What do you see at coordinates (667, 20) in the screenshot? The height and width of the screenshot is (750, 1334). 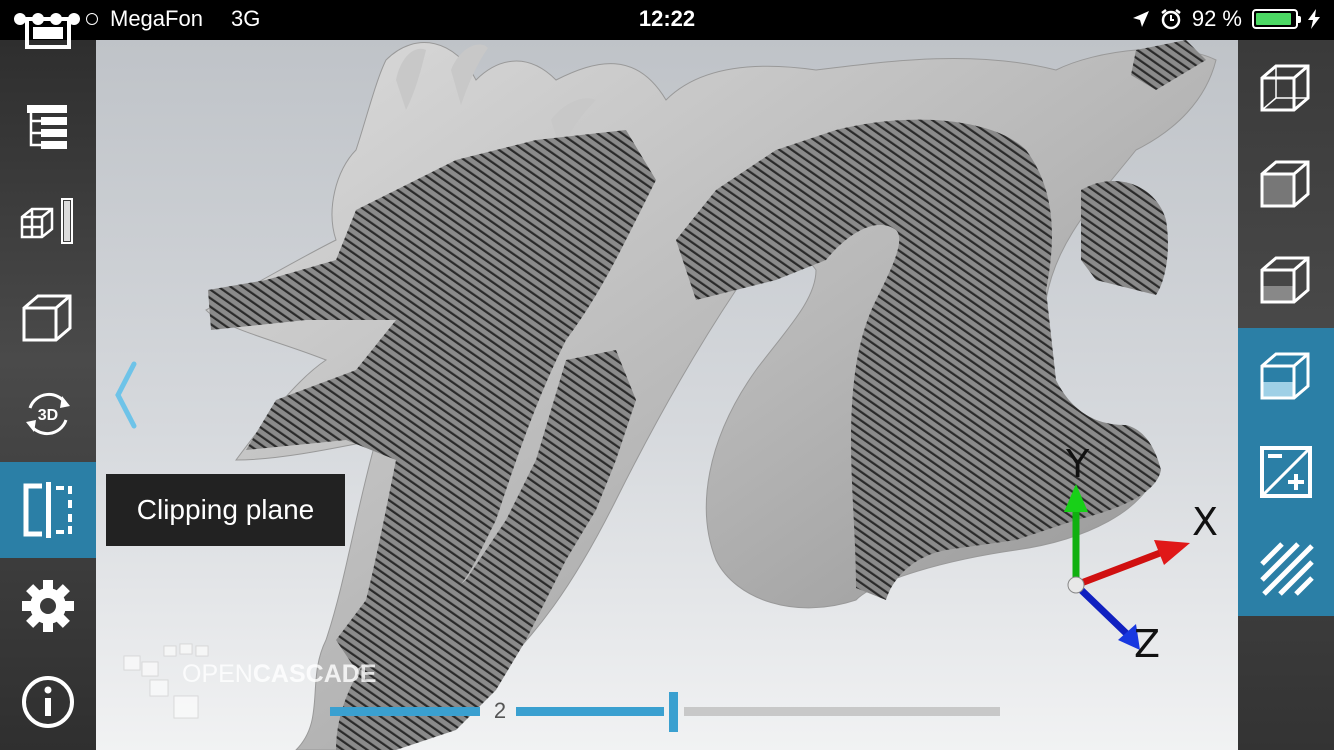 I see `status-bar: MegaFon 3G 12:22 92 %` at bounding box center [667, 20].